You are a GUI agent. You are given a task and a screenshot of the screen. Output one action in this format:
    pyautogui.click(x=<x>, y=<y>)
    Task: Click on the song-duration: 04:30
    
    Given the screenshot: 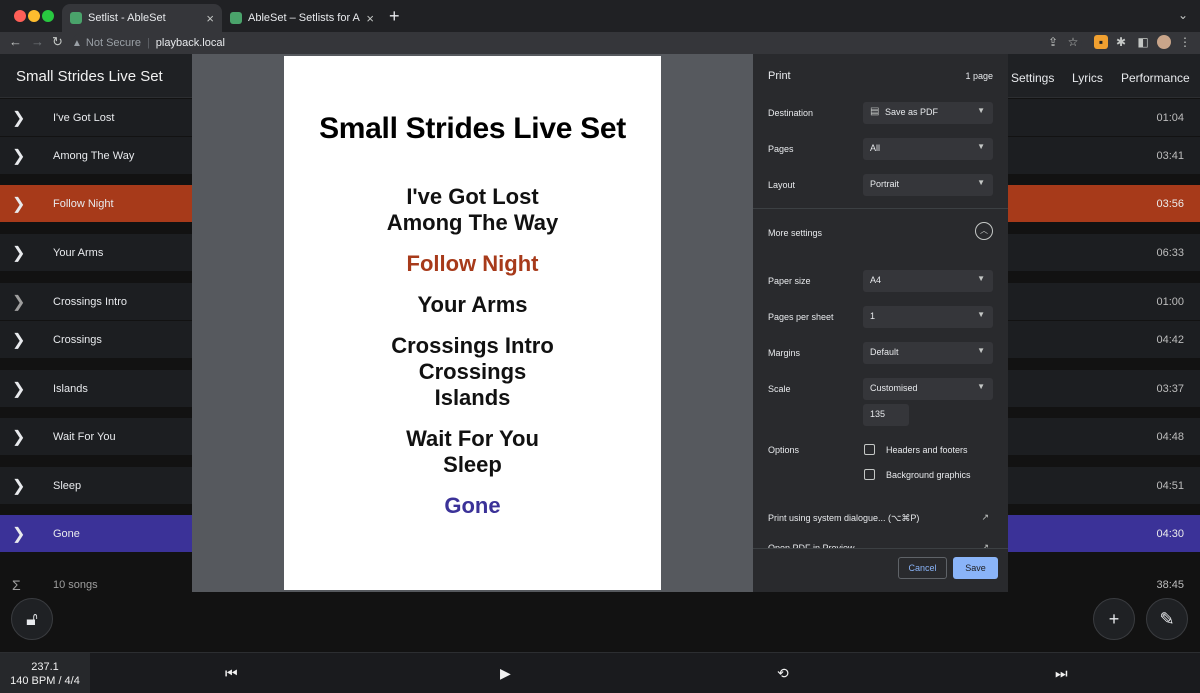 What is the action you would take?
    pyautogui.click(x=1170, y=534)
    